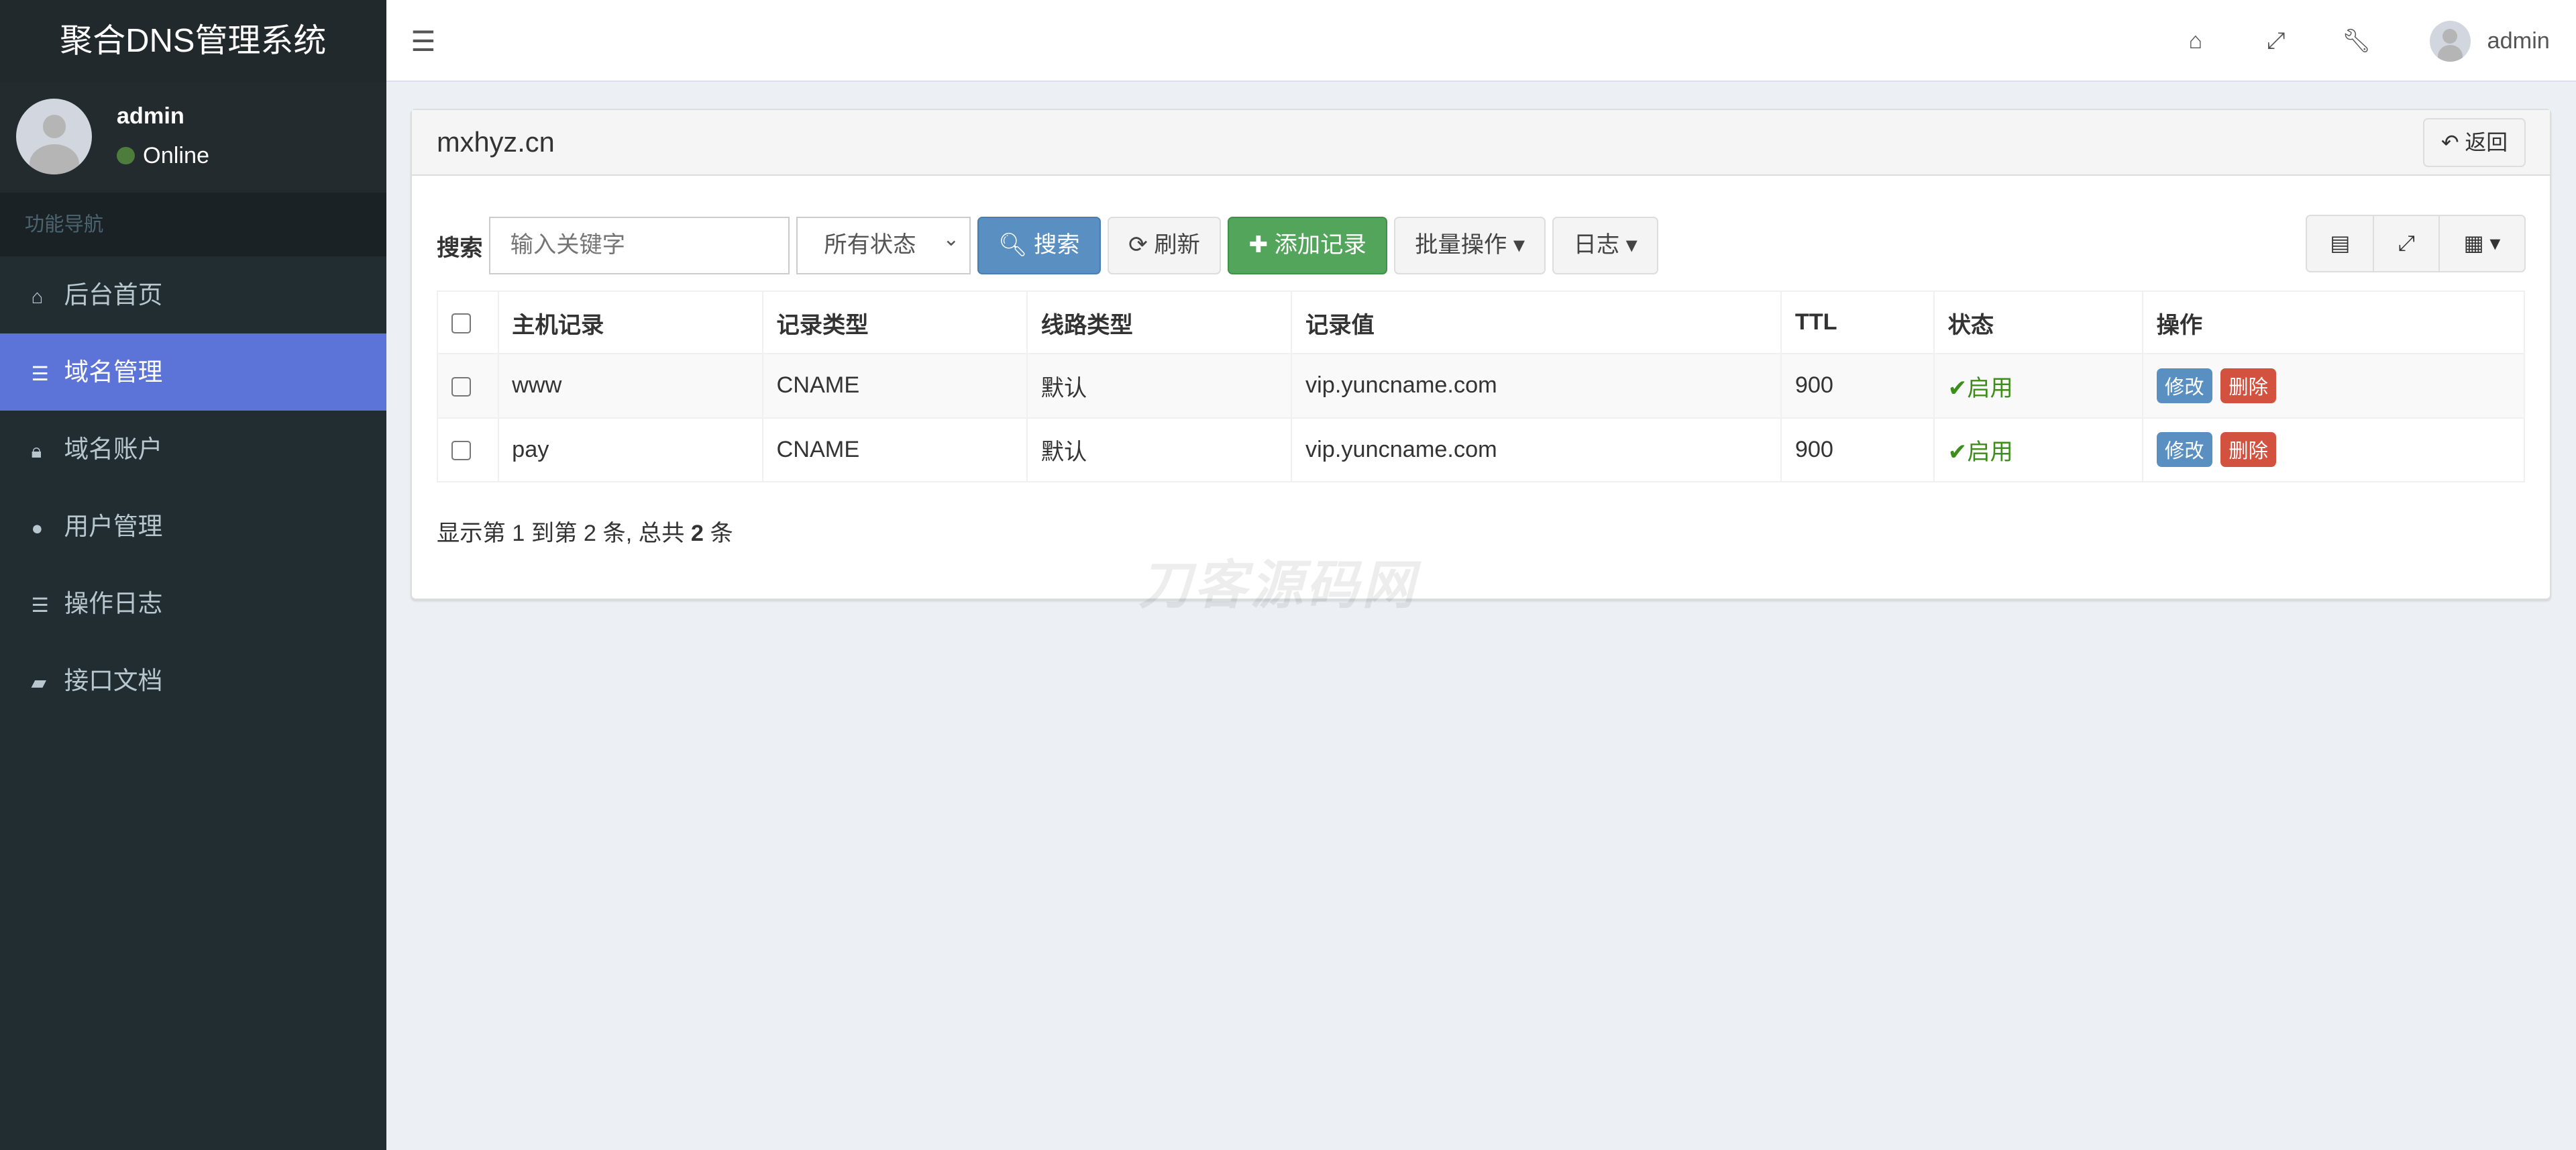 This screenshot has height=1150, width=2576. What do you see at coordinates (125, 155) in the screenshot?
I see `online-dot-icon` at bounding box center [125, 155].